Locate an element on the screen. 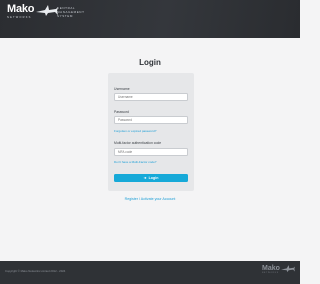 The height and width of the screenshot is (284, 320). no-mfa-link: Don't have a Multi-Factor code? is located at coordinates (135, 162).